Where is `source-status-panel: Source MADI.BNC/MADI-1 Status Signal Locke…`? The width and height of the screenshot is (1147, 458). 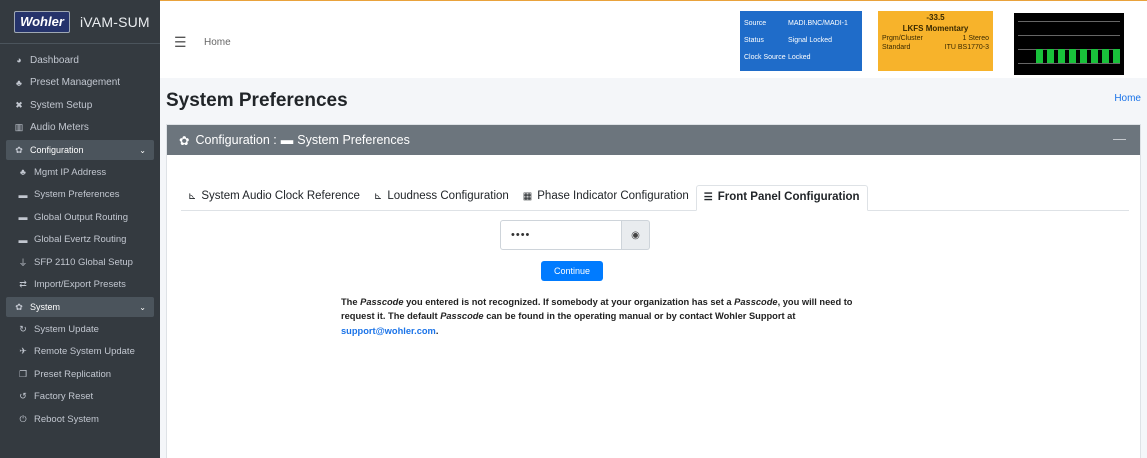 source-status-panel: Source MADI.BNC/MADI-1 Status Signal Locke… is located at coordinates (801, 41).